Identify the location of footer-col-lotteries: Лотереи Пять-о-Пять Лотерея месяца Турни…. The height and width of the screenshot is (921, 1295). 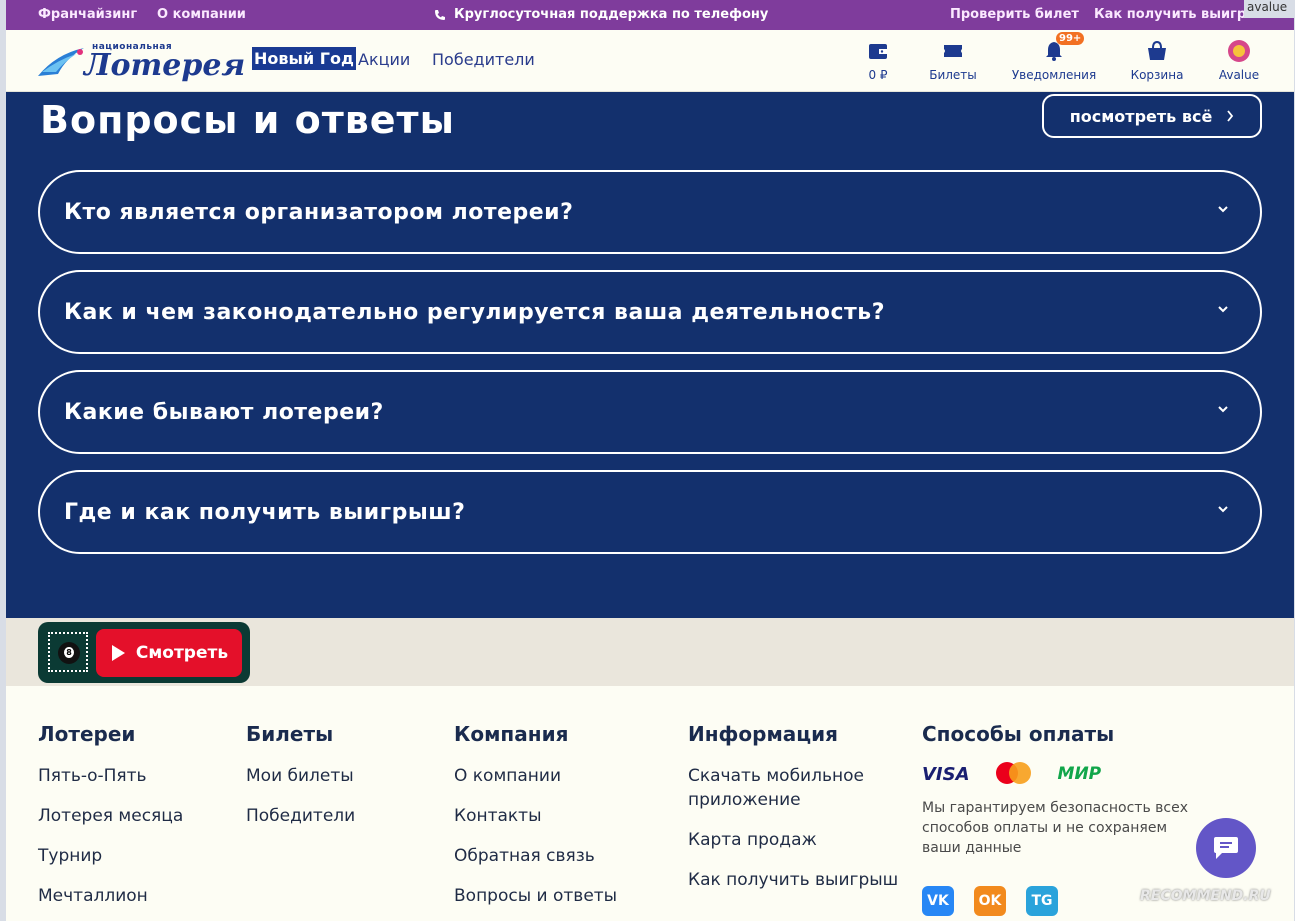
(110, 821).